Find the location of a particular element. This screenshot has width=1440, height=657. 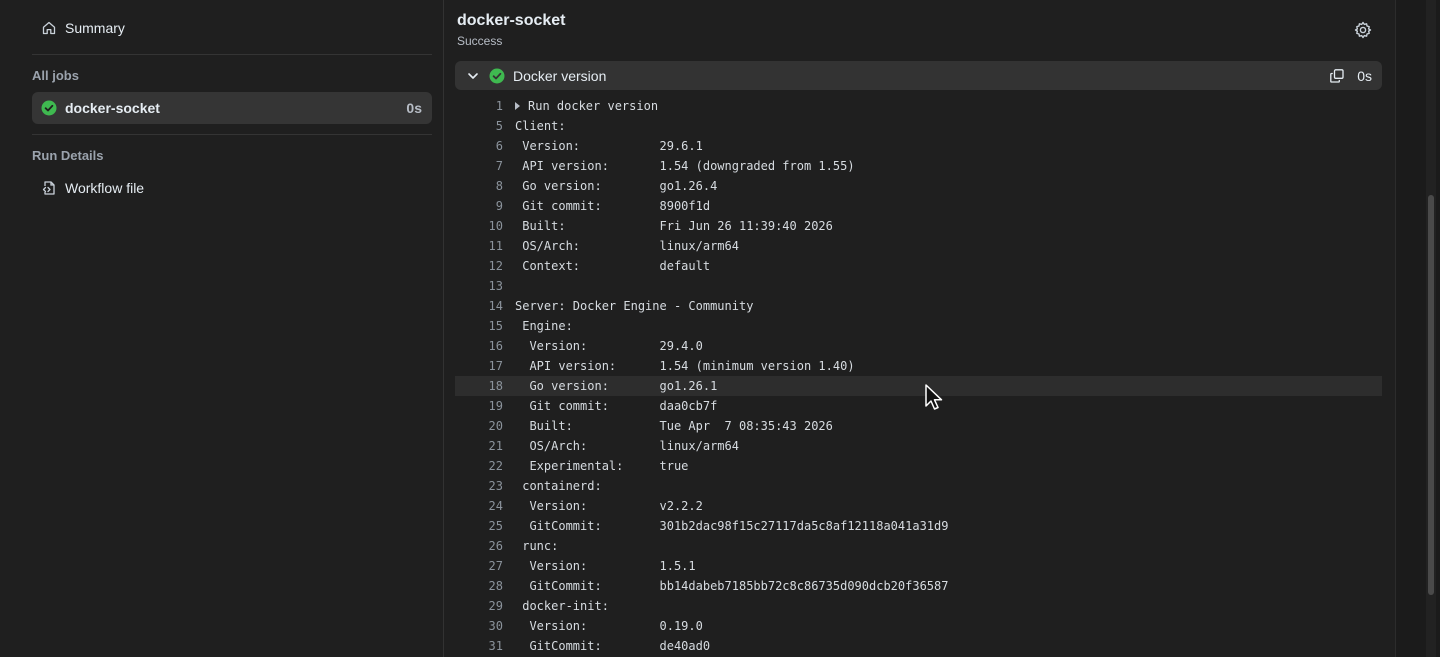

log-line: 30 Version: 0.19.0 is located at coordinates (918, 626).